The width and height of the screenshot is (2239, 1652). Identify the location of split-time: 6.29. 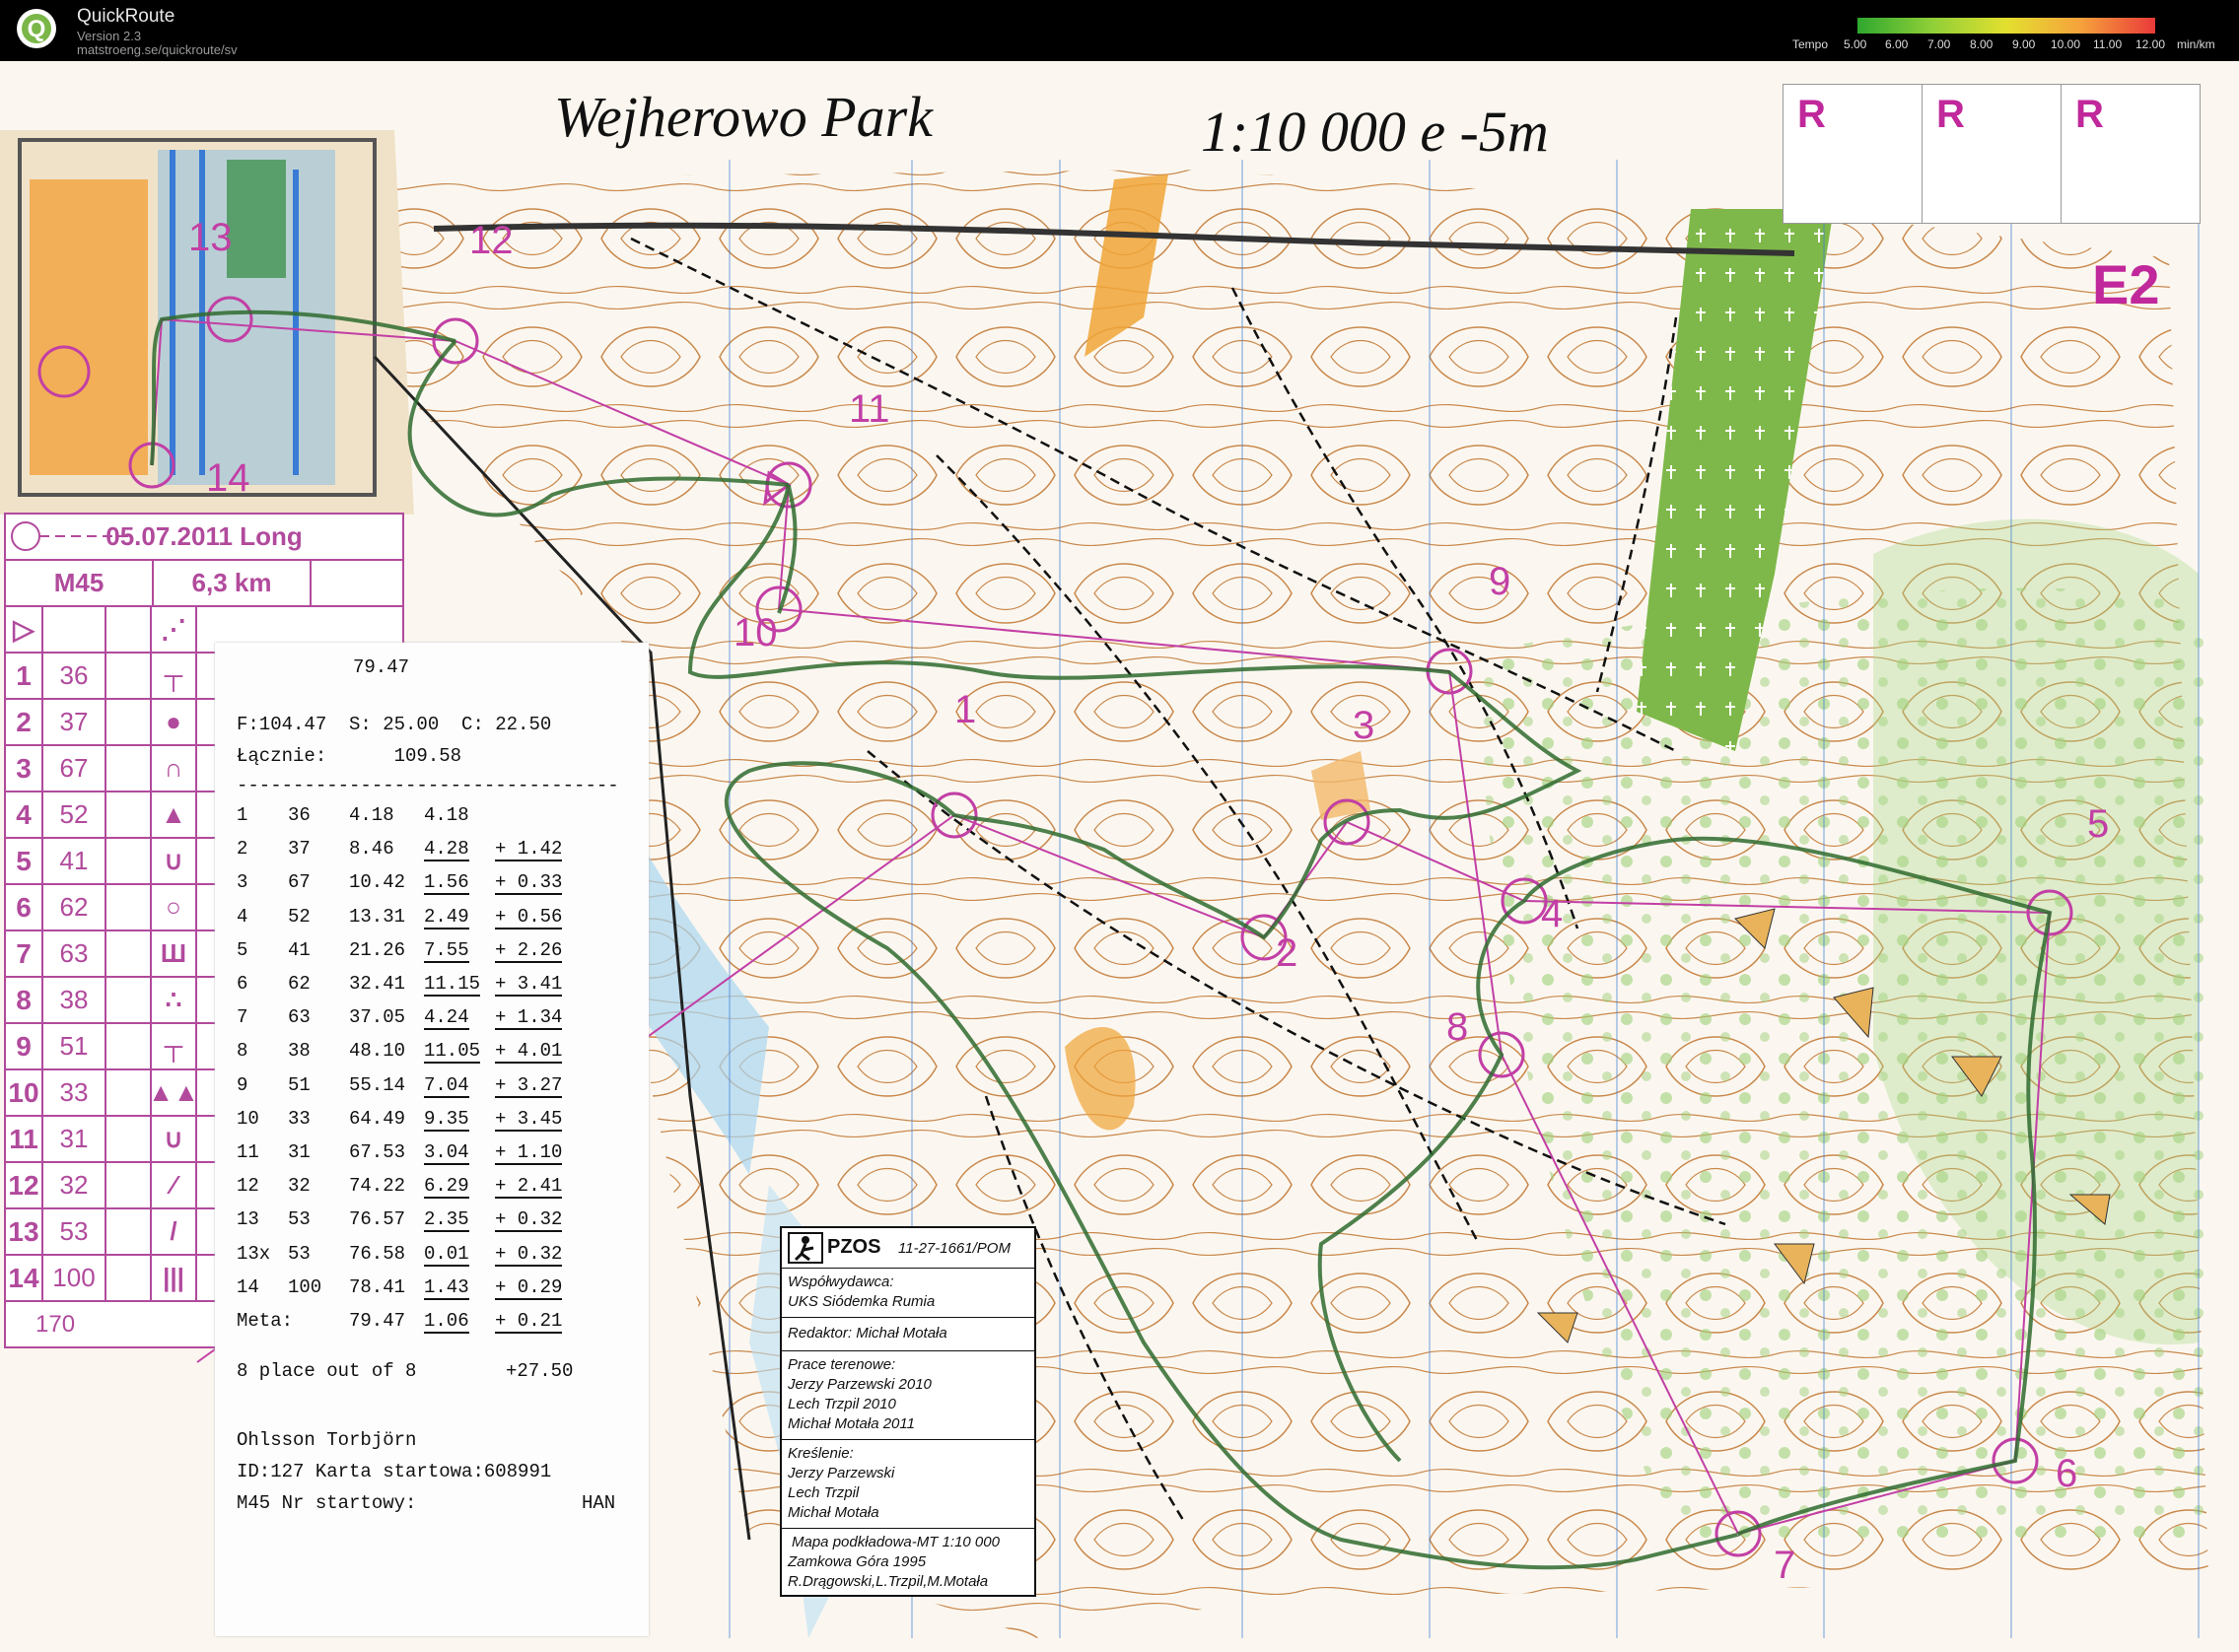
(446, 1187).